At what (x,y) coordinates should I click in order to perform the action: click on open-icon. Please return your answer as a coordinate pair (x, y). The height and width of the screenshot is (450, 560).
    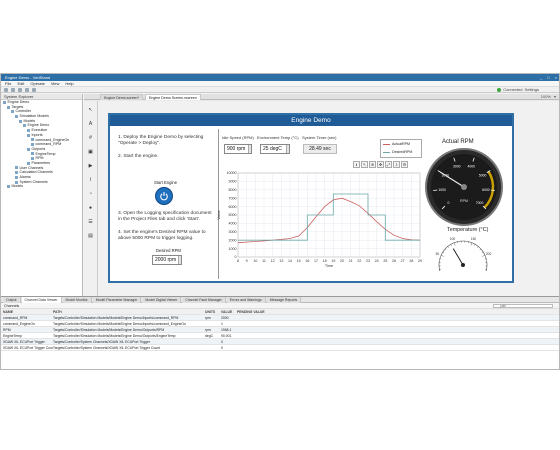
    Looking at the image, I should click on (13, 89).